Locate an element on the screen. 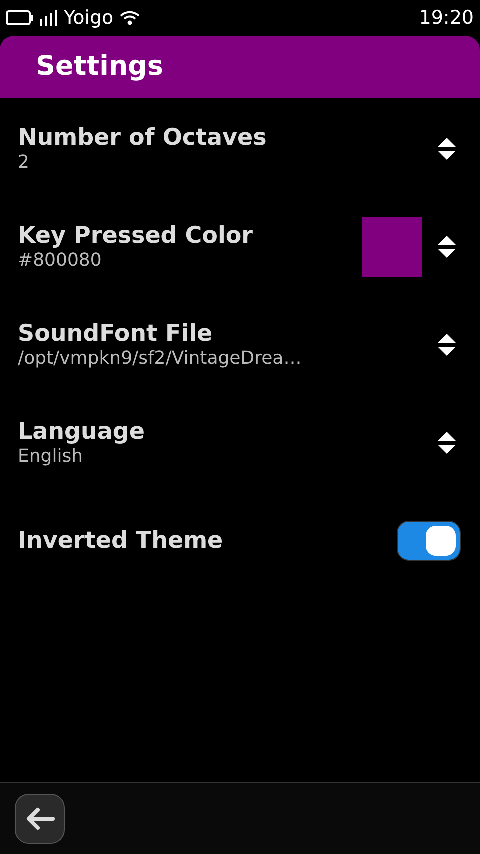 The width and height of the screenshot is (480, 854). signal-icon is located at coordinates (49, 18).